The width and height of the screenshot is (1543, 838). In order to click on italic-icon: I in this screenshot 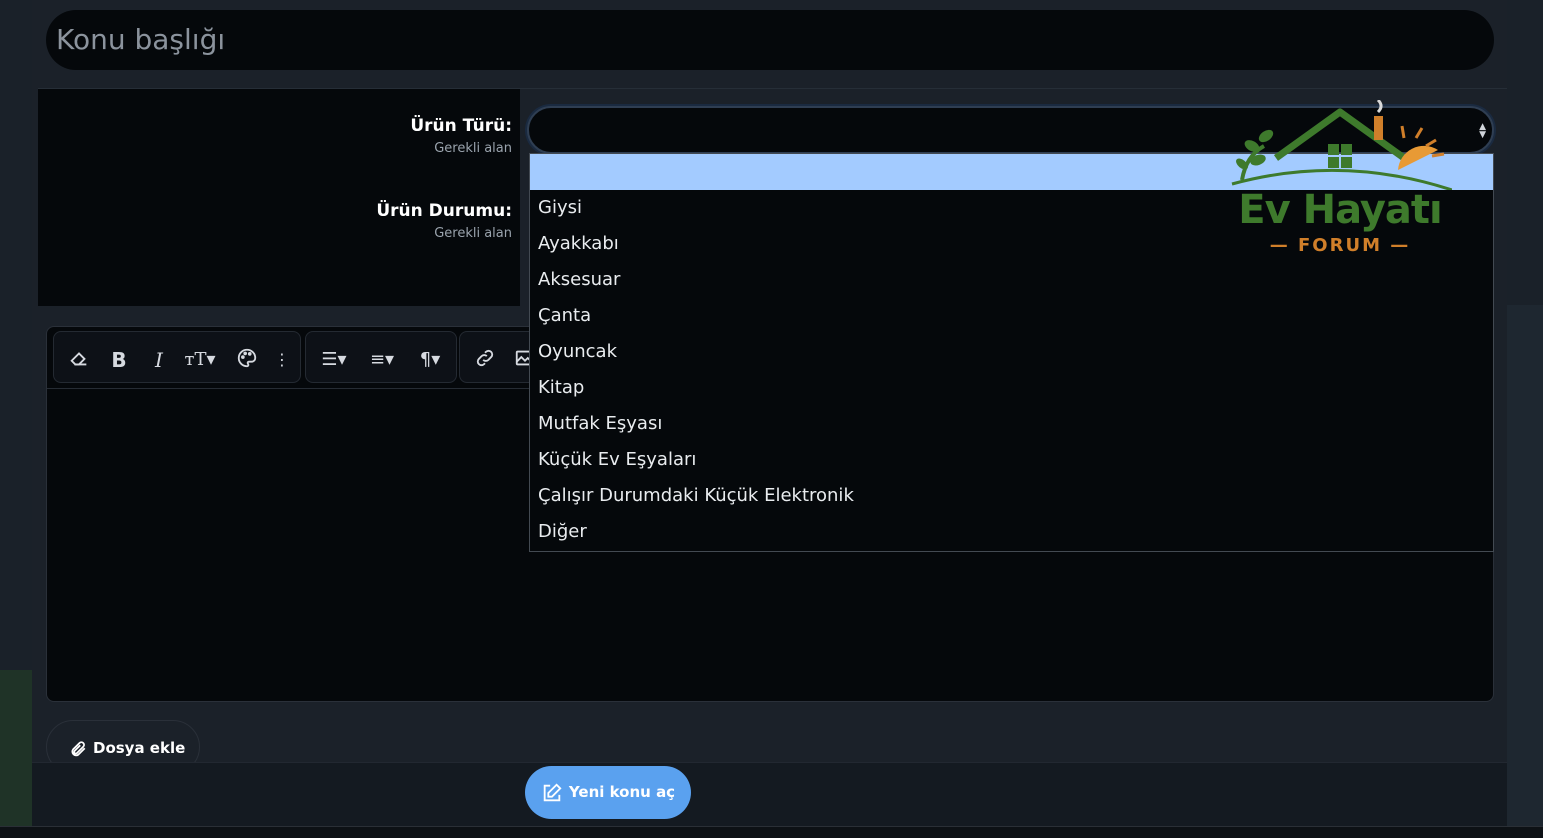, I will do `click(159, 360)`.